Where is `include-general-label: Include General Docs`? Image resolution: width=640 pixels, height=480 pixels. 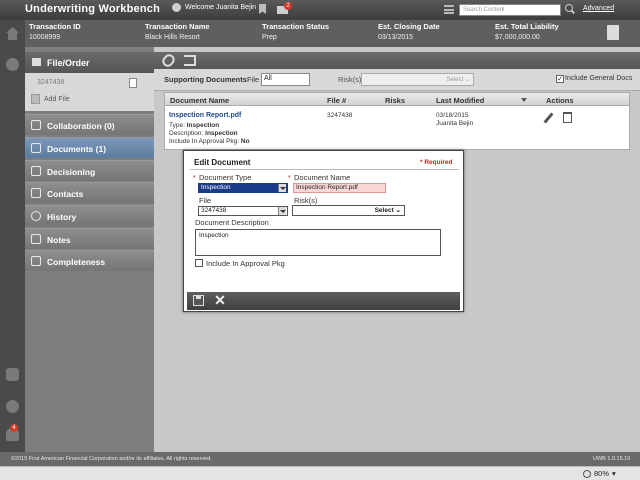 include-general-label: Include General Docs is located at coordinates (599, 78).